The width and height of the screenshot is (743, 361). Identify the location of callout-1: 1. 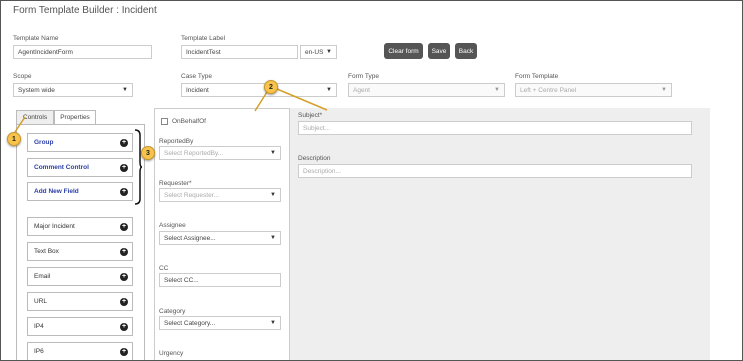
(14, 139).